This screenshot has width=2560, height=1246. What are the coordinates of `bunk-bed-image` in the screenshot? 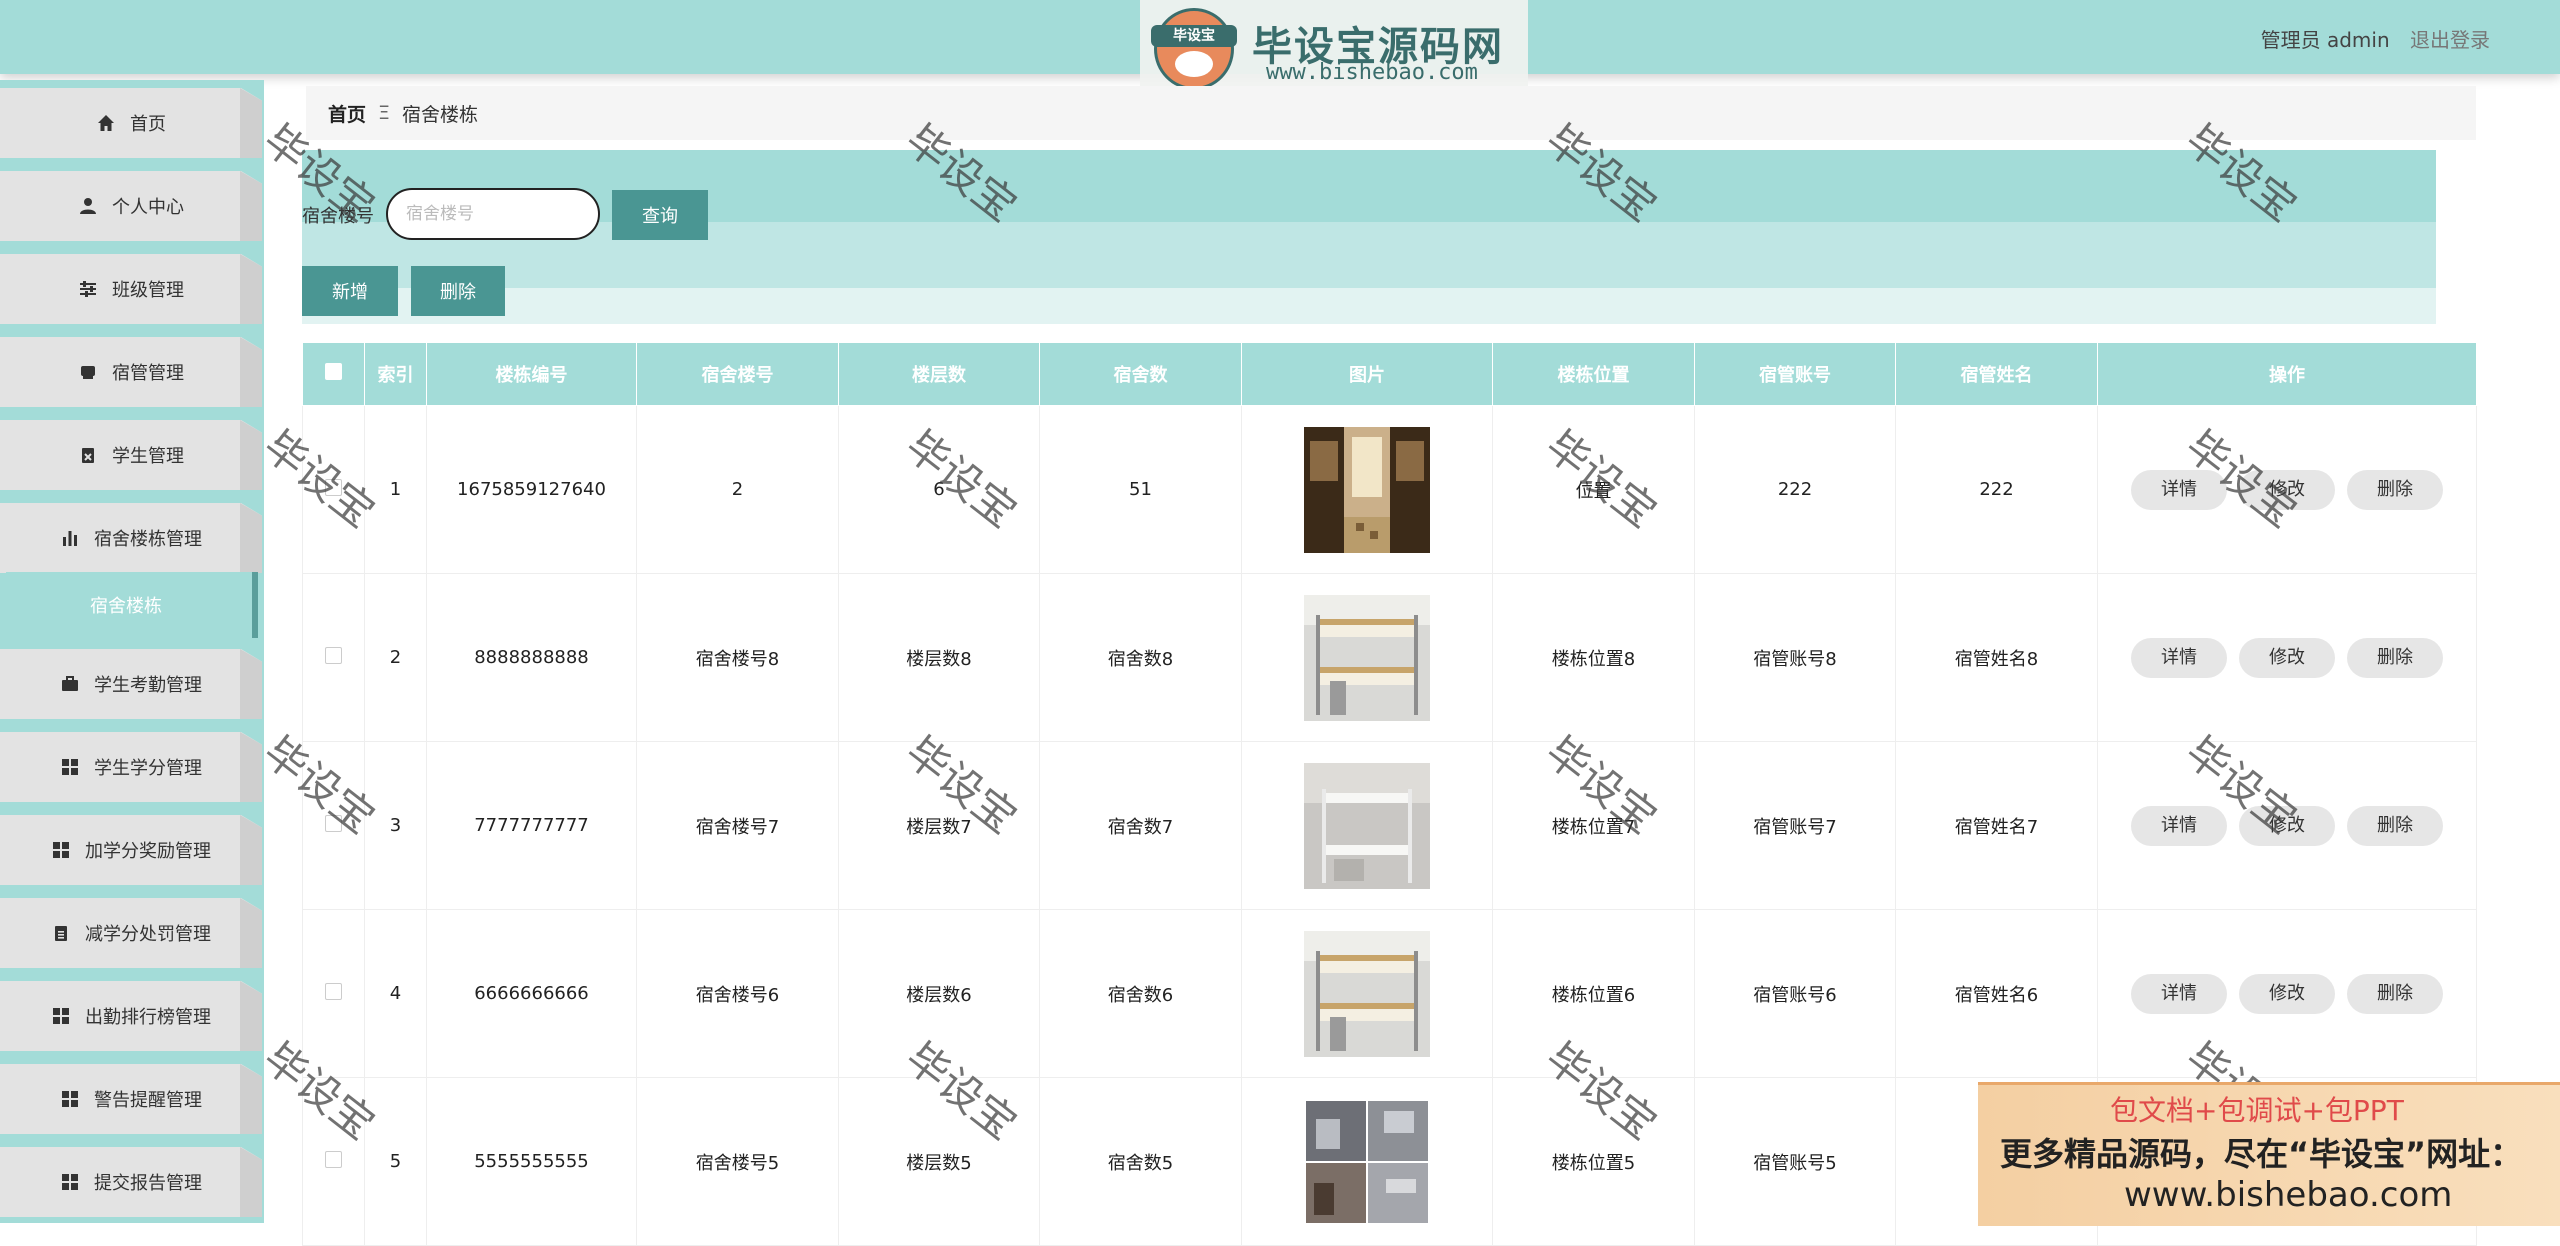 It's located at (1367, 657).